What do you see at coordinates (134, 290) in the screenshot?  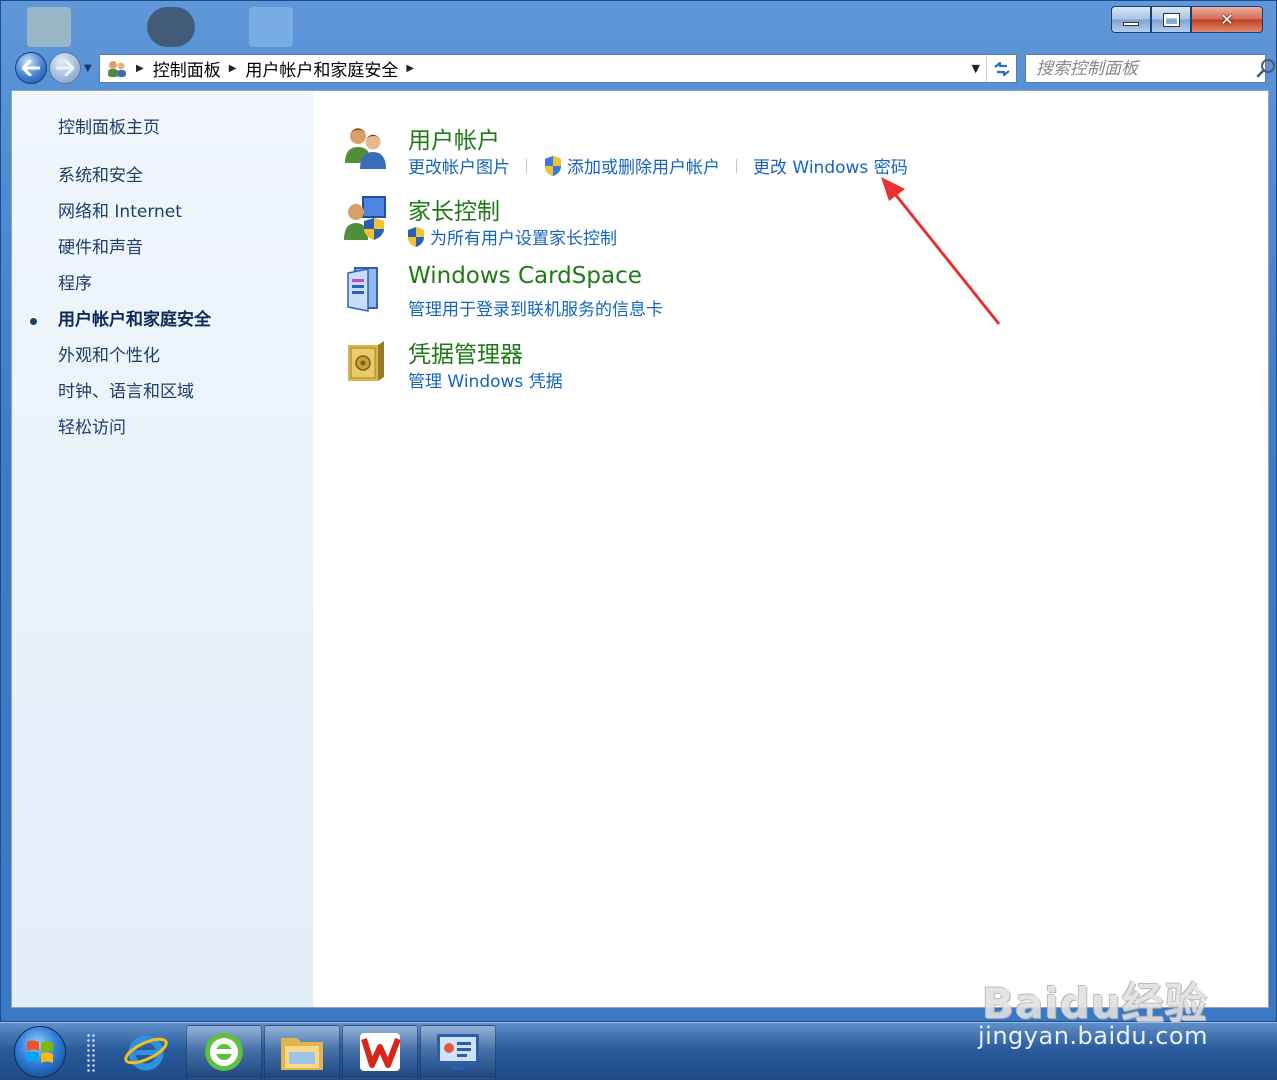 I see `sidebar-item-programs: 程序` at bounding box center [134, 290].